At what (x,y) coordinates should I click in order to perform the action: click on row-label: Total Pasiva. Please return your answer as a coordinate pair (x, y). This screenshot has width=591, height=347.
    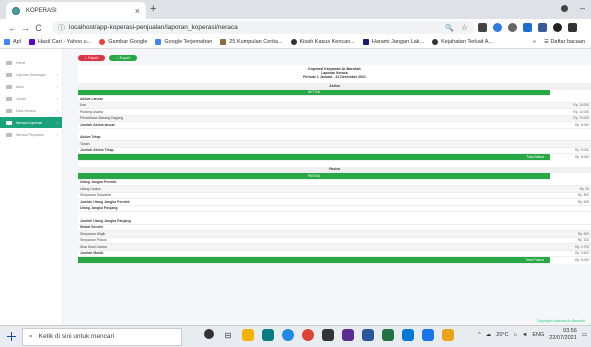
    Looking at the image, I should click on (534, 259).